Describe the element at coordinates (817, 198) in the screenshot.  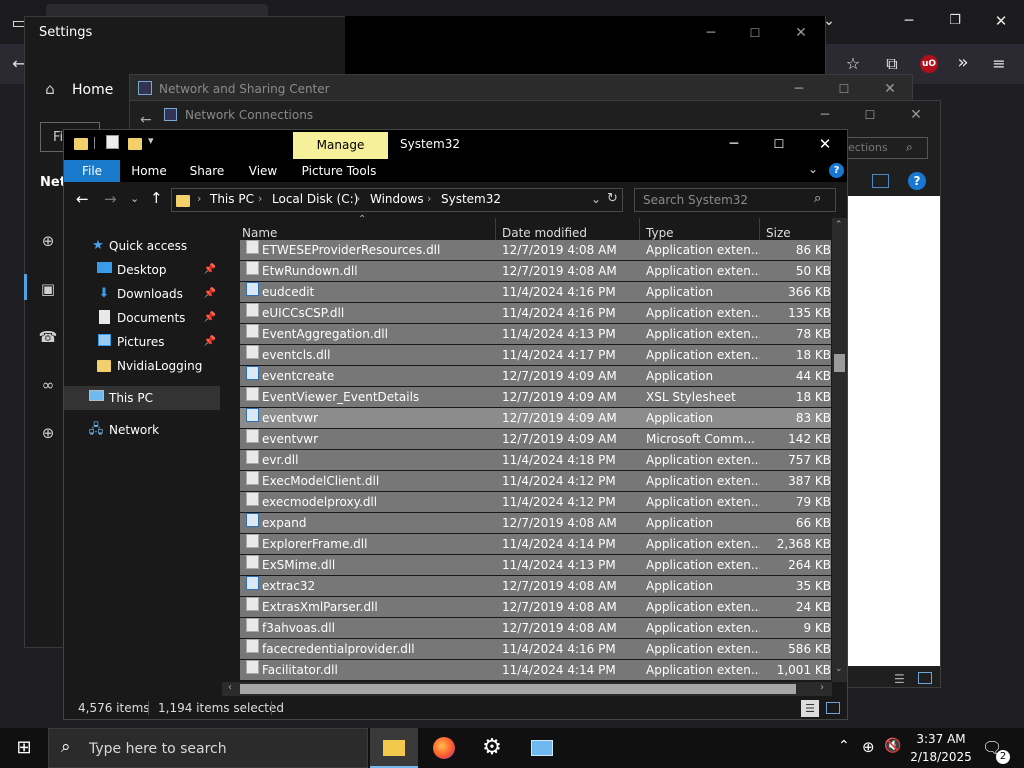
I see `search-icon: ⌕` at that location.